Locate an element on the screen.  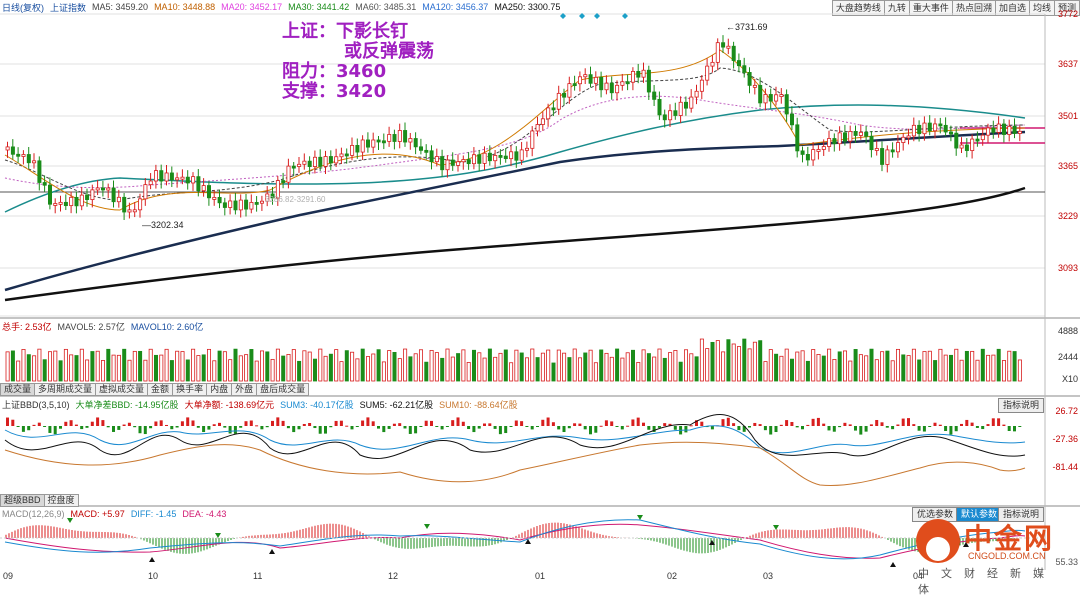
tab-after-hours-volume: 盘后成交量 is located at coordinates (283, 389).